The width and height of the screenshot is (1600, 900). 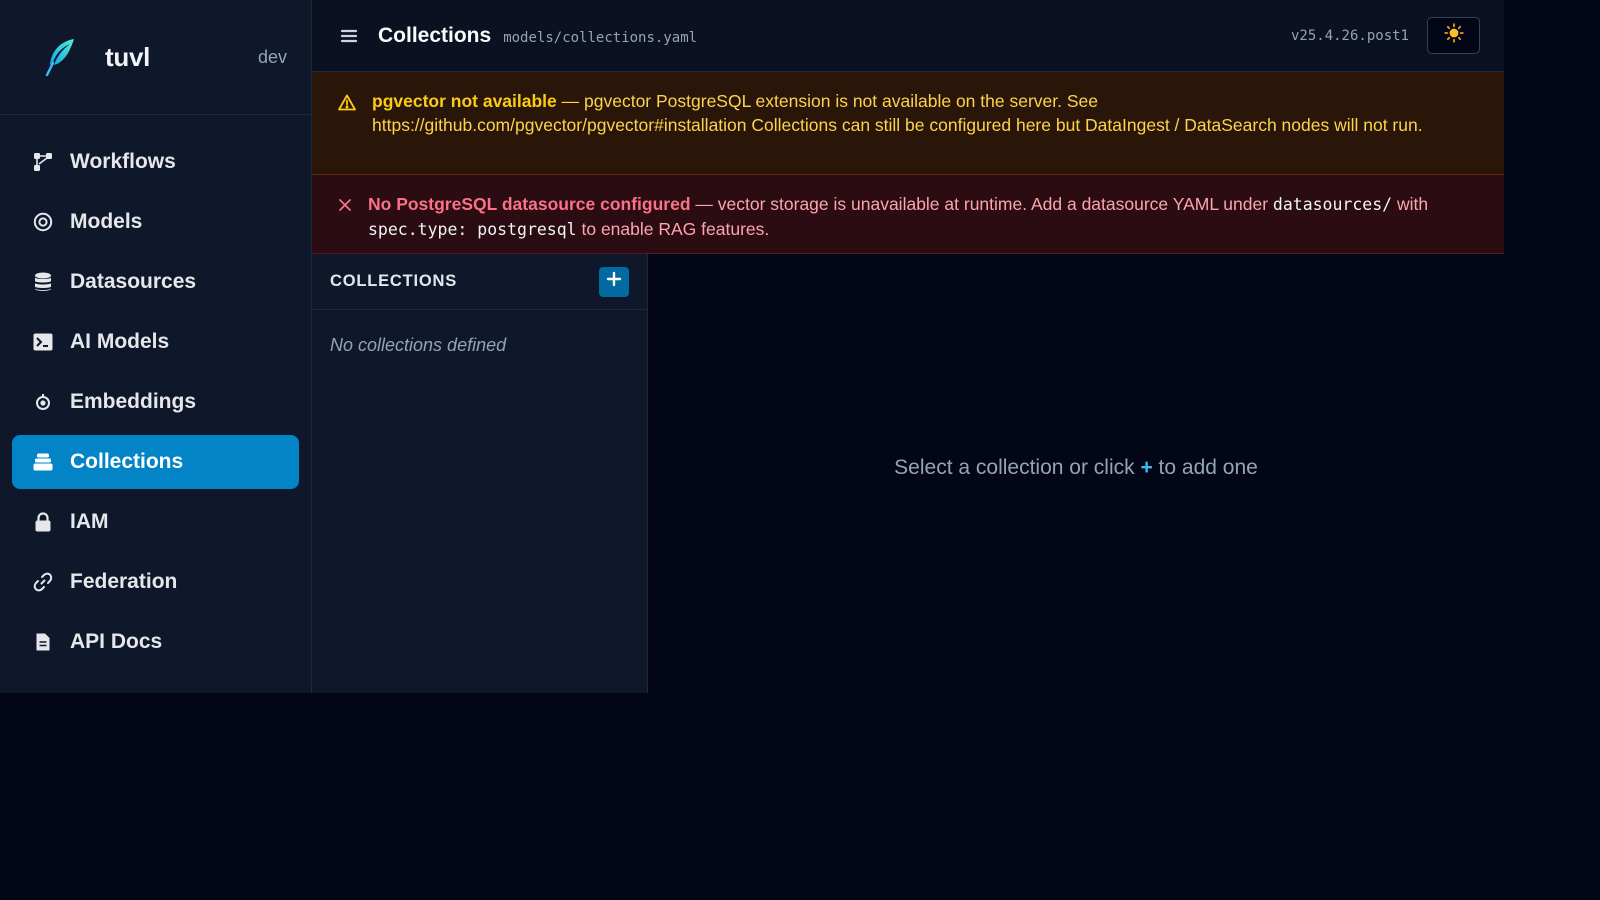 What do you see at coordinates (106, 221) in the screenshot?
I see `sidebar-item-label: Models` at bounding box center [106, 221].